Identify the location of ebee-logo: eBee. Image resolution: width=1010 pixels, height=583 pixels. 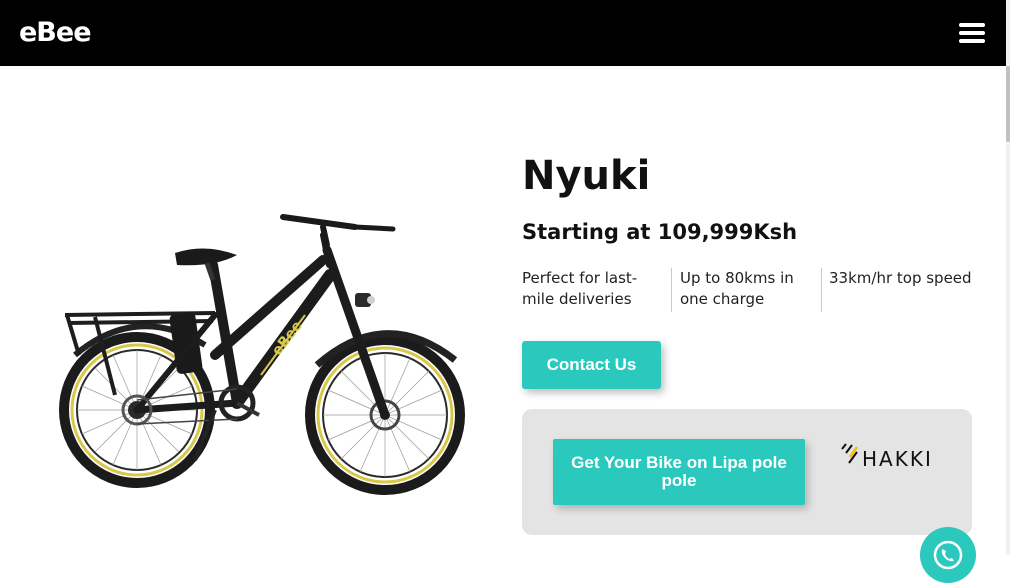
(55, 33).